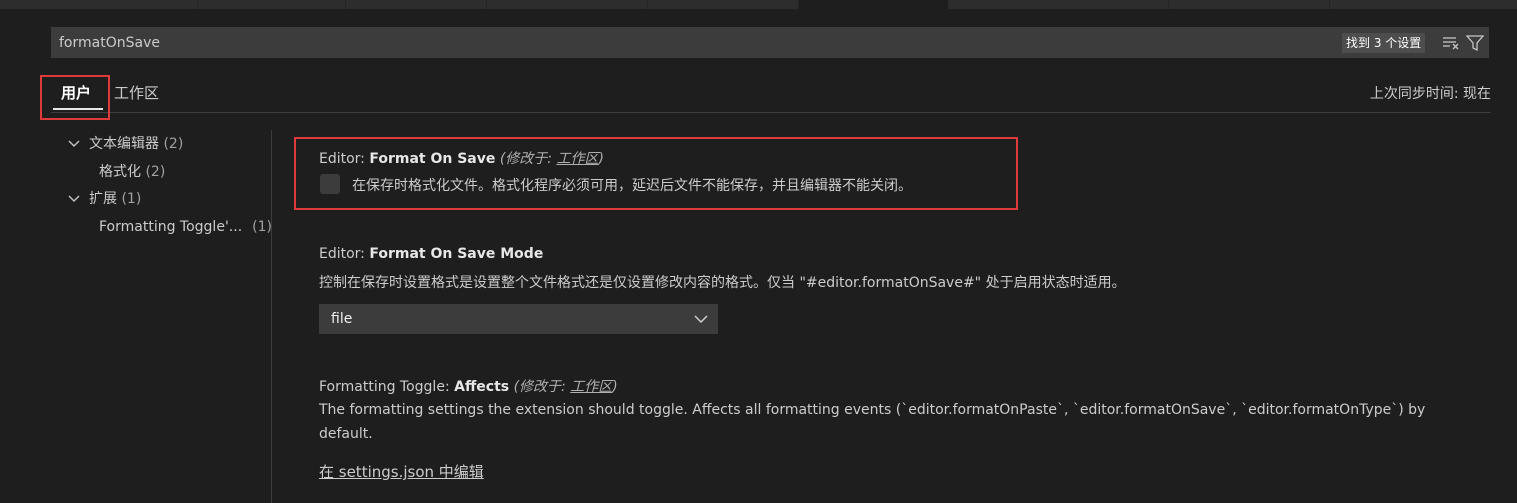  Describe the element at coordinates (1451, 43) in the screenshot. I see `clear-filter-icon` at that location.